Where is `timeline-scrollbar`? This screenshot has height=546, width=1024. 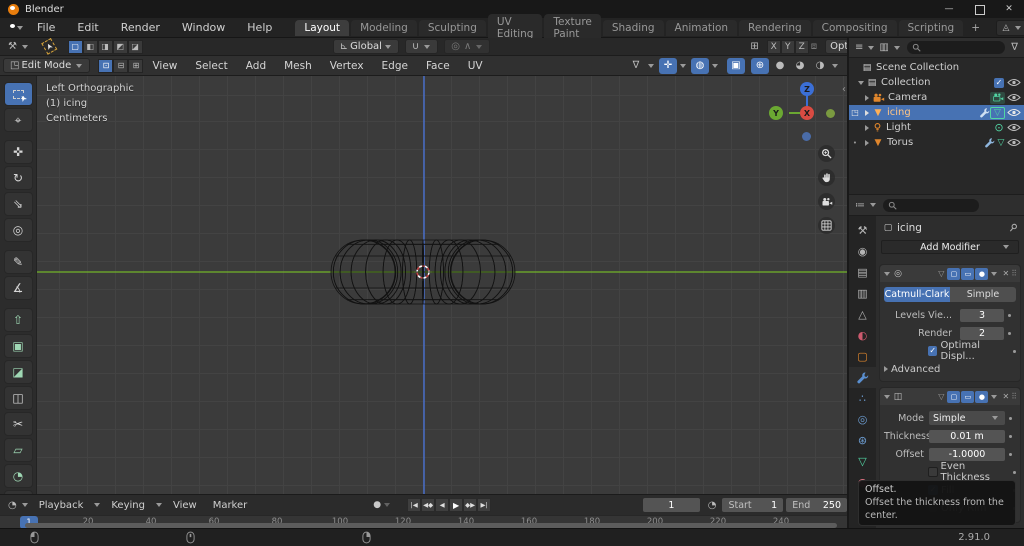
timeline-scrollbar is located at coordinates (431, 525).